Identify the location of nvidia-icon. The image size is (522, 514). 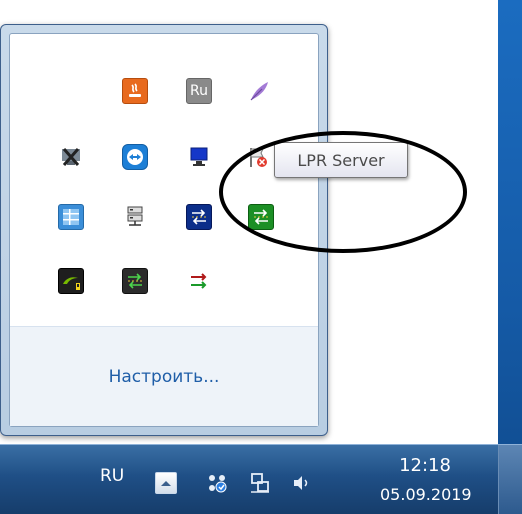
(71, 281).